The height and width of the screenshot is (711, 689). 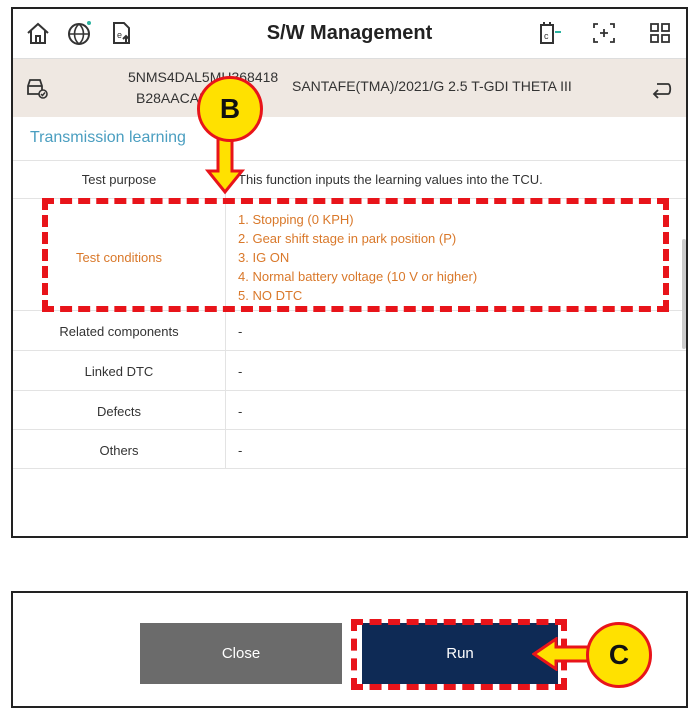 What do you see at coordinates (604, 33) in the screenshot?
I see `screen-capture-icon` at bounding box center [604, 33].